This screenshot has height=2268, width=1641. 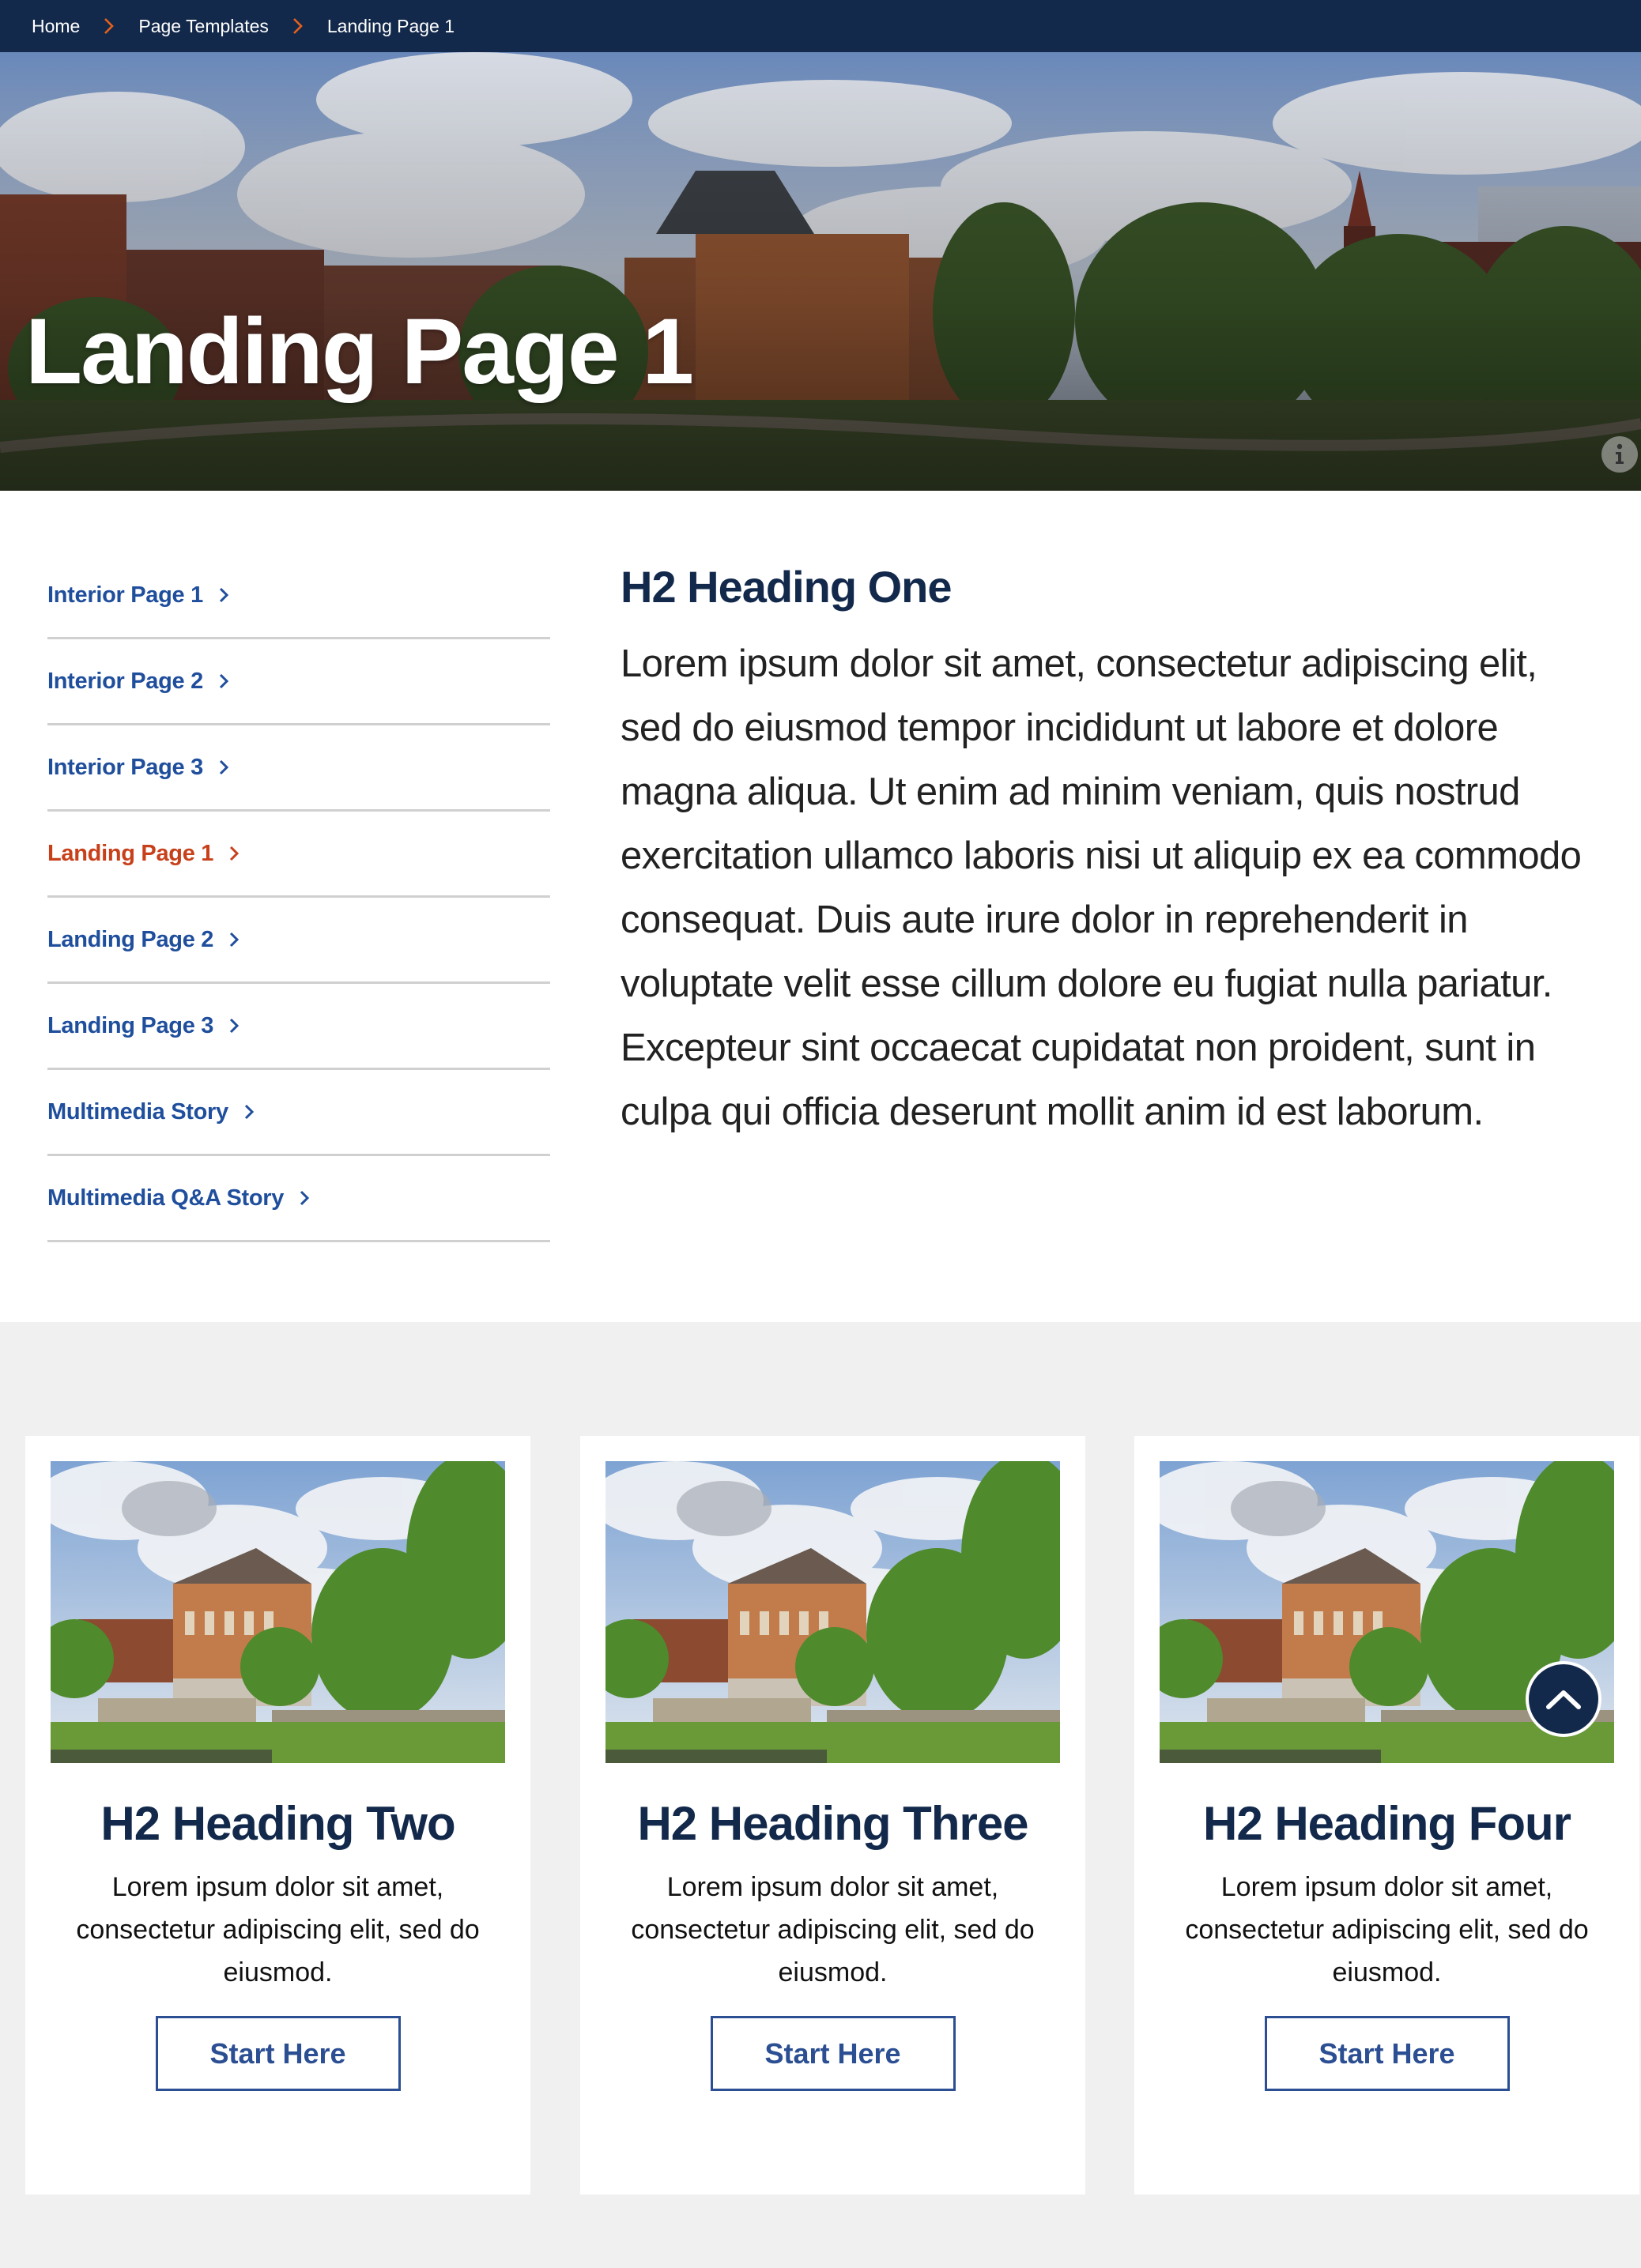 What do you see at coordinates (298, 769) in the screenshot?
I see `sidebar-item-interior-page-3: Interior Page 3` at bounding box center [298, 769].